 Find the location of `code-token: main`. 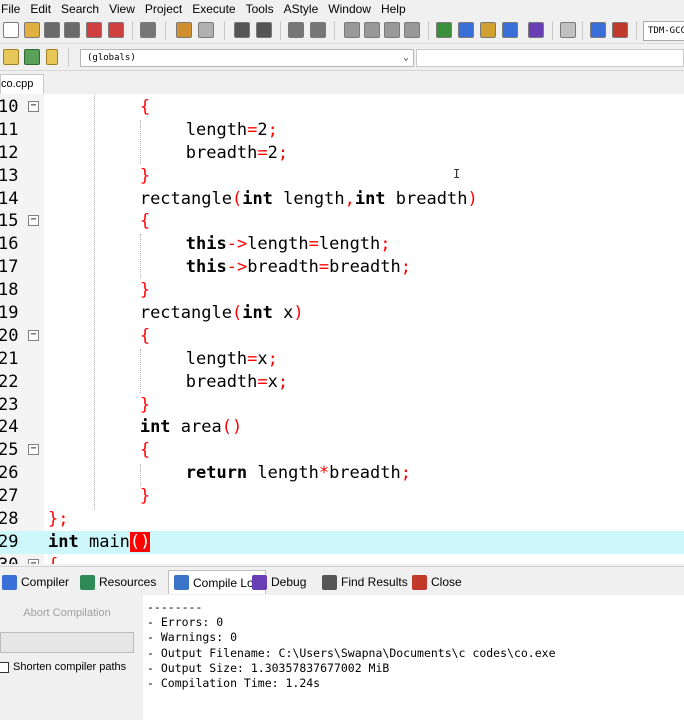

code-token: main is located at coordinates (104, 541).